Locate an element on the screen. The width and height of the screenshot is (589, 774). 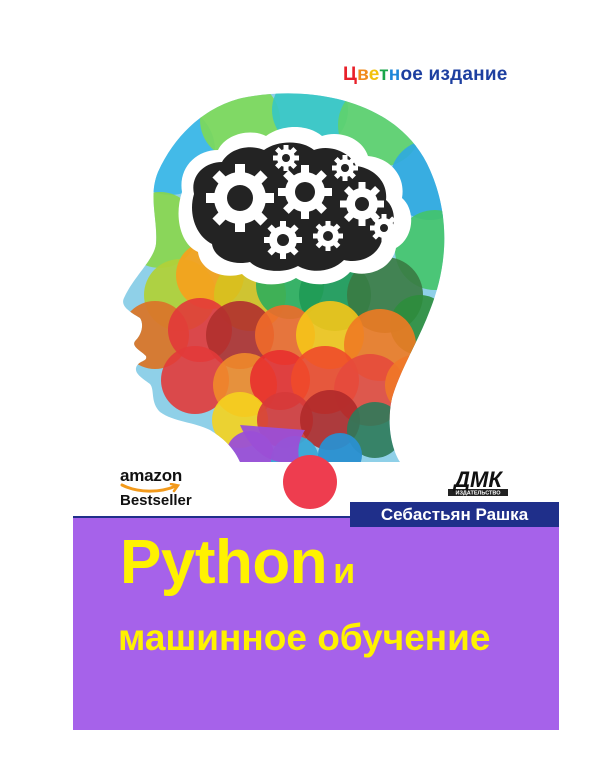
bestseller-label: Bestseller is located at coordinates (156, 500).